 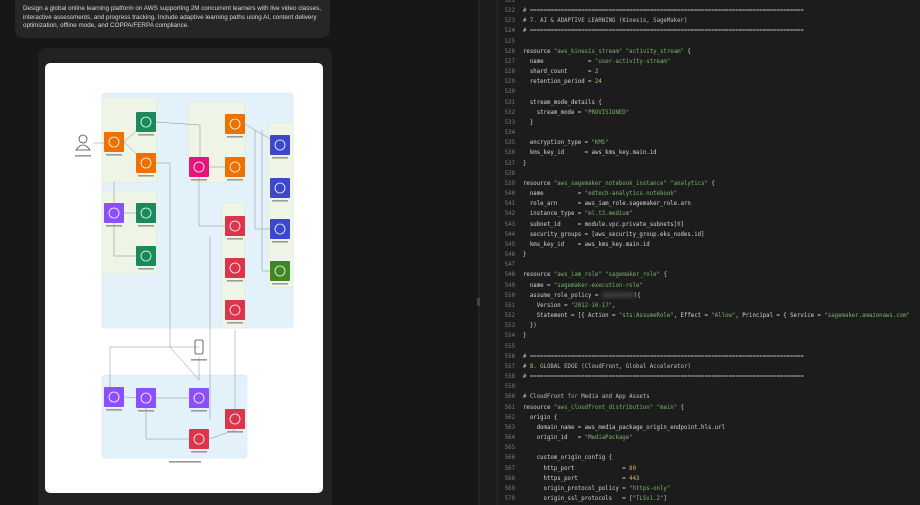 What do you see at coordinates (509, 255) in the screenshot?
I see `line-number: 546` at bounding box center [509, 255].